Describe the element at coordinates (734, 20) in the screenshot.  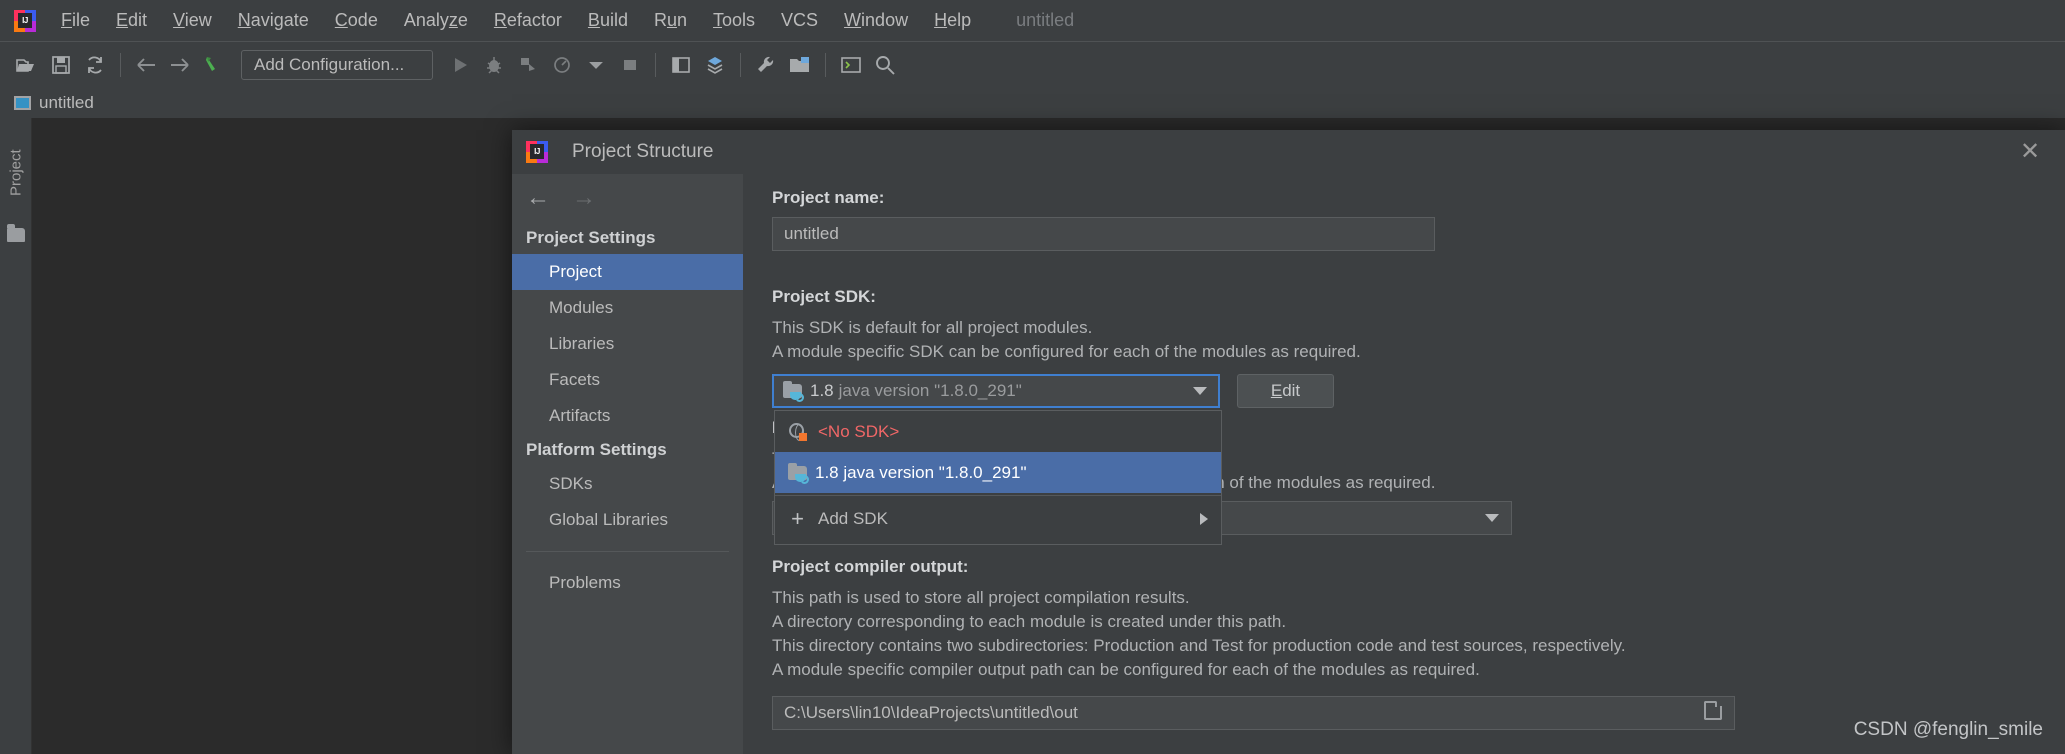
I see `menu-item-tools: Tools` at that location.